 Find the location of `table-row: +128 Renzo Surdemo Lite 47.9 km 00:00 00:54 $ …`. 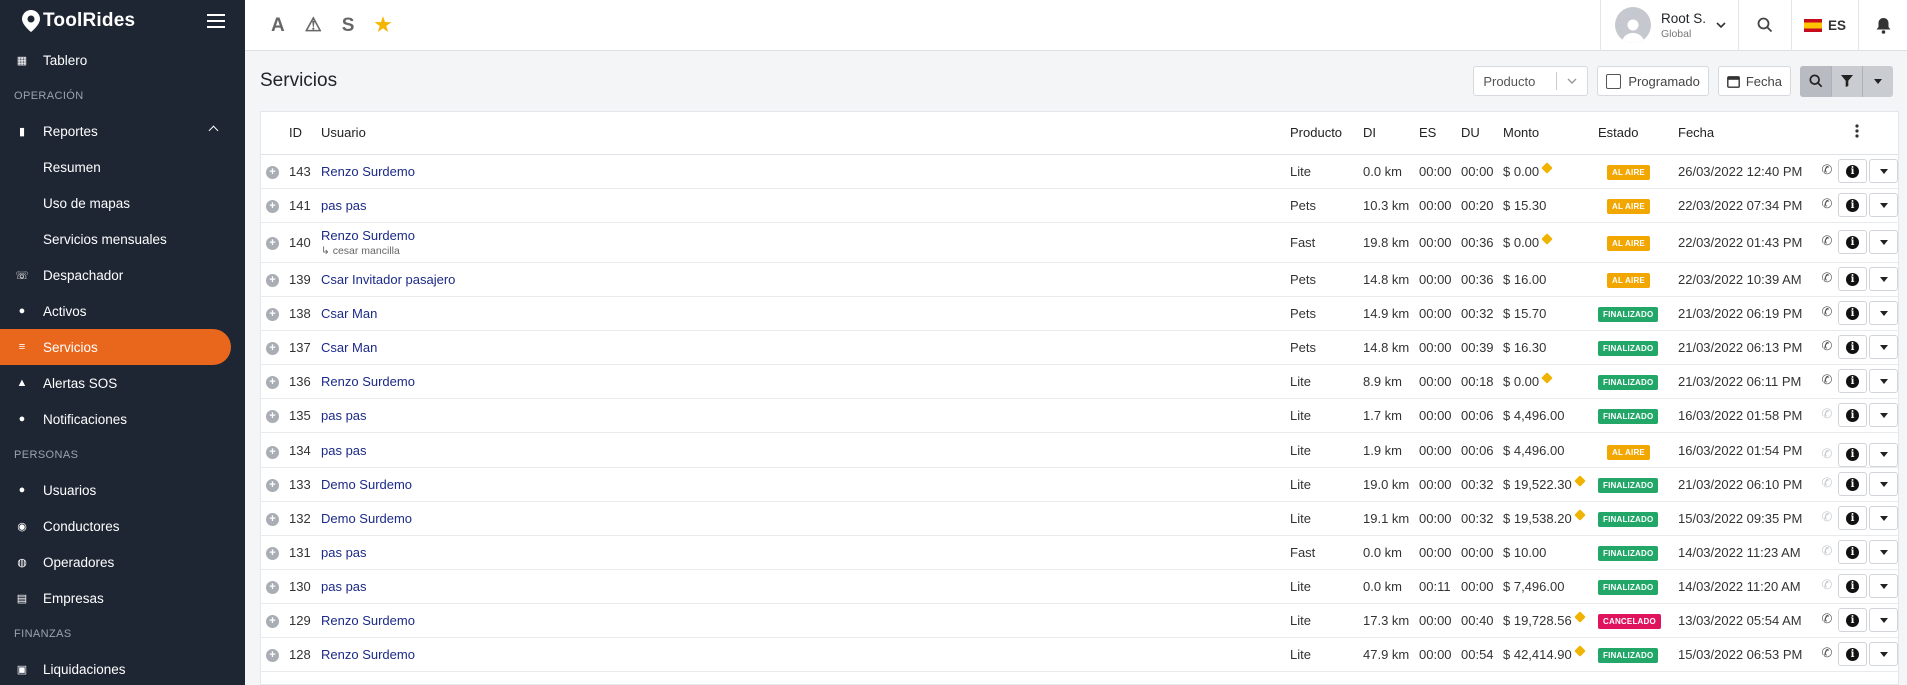

table-row: +128 Renzo Surdemo Lite 47.9 km 00:00 00:54 $ … is located at coordinates (1079, 654).